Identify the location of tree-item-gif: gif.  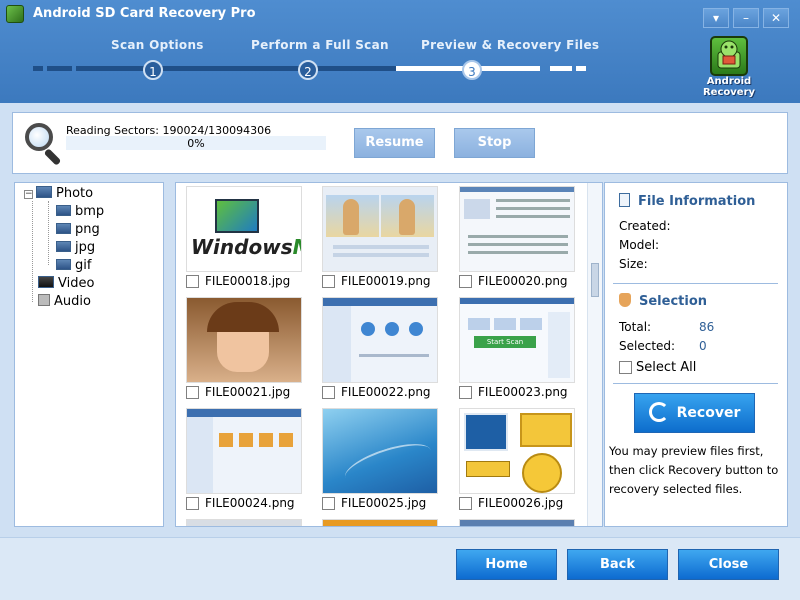
(73, 266).